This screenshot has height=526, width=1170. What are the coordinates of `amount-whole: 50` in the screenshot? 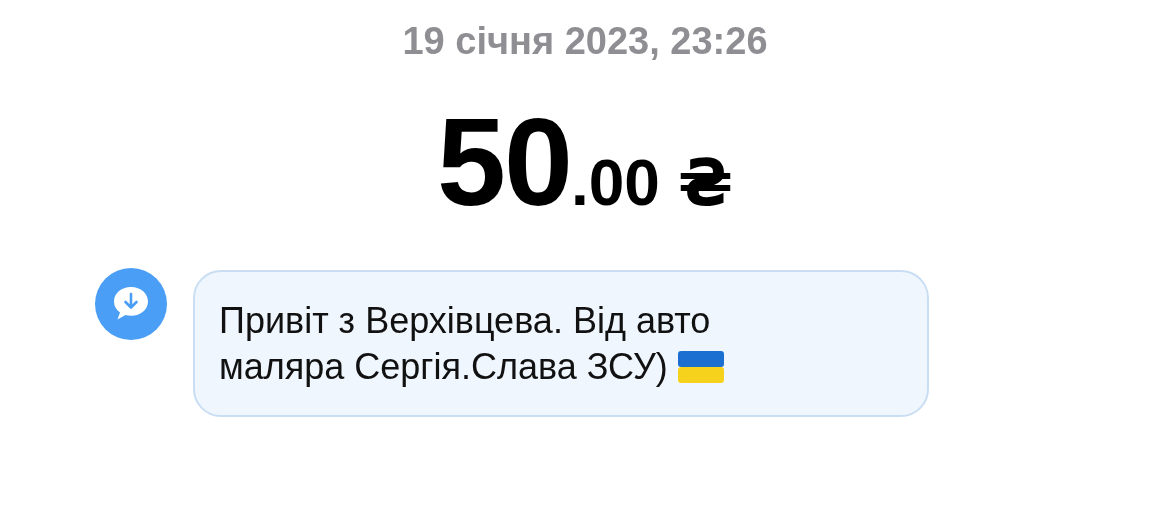 It's located at (504, 162).